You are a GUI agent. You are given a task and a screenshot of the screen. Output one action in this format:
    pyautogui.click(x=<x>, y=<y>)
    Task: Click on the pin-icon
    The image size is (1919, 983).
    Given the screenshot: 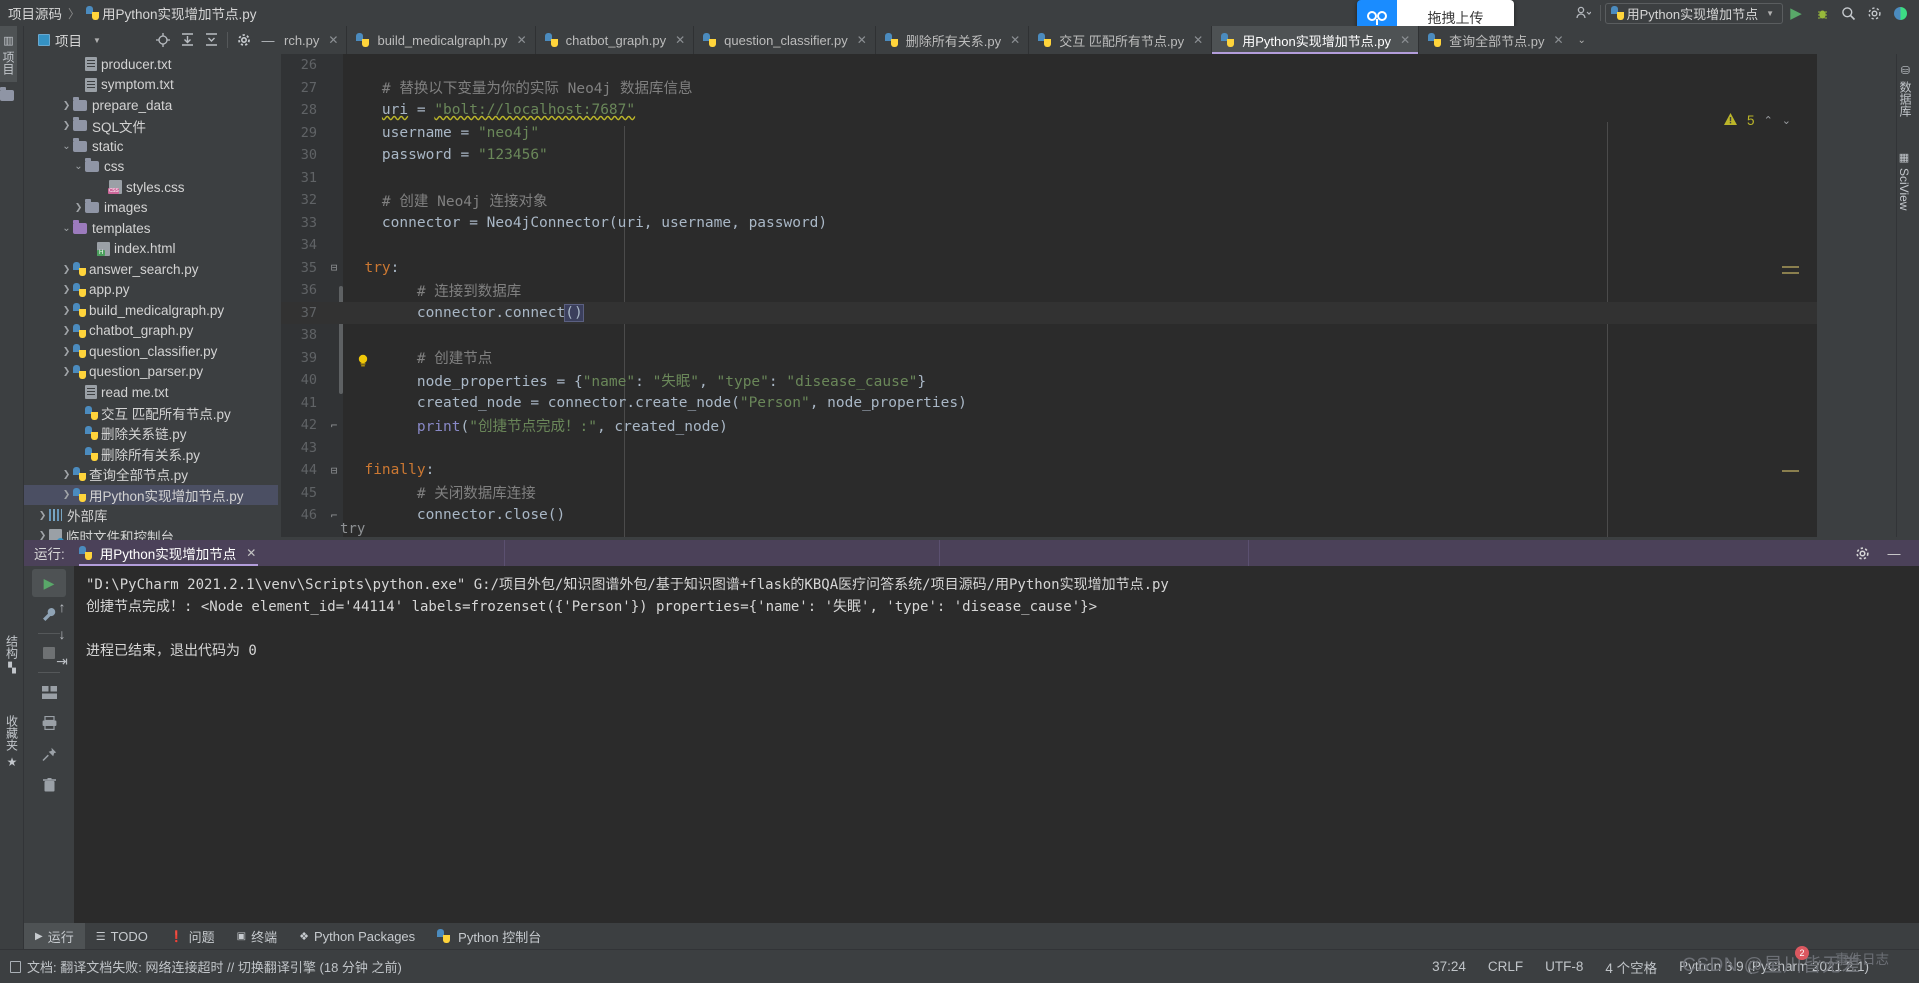 What is the action you would take?
    pyautogui.click(x=49, y=754)
    